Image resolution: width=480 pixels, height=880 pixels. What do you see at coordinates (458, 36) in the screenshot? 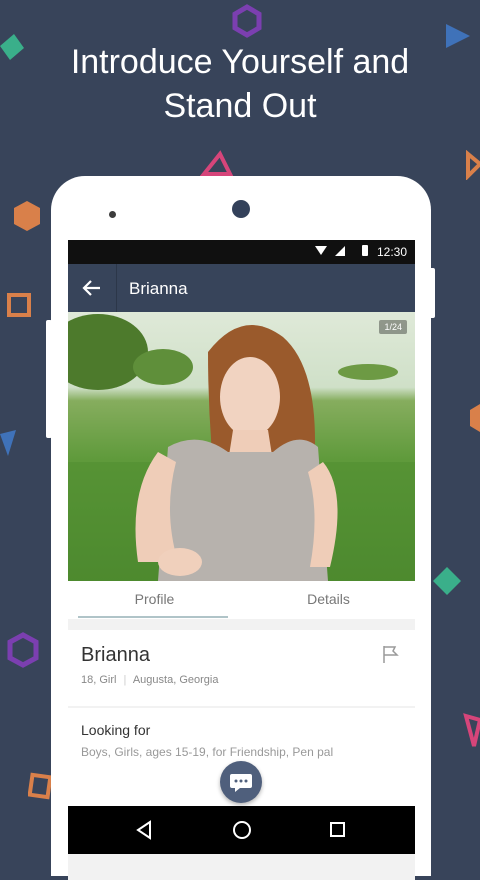
I see `blue-triangle-icon` at bounding box center [458, 36].